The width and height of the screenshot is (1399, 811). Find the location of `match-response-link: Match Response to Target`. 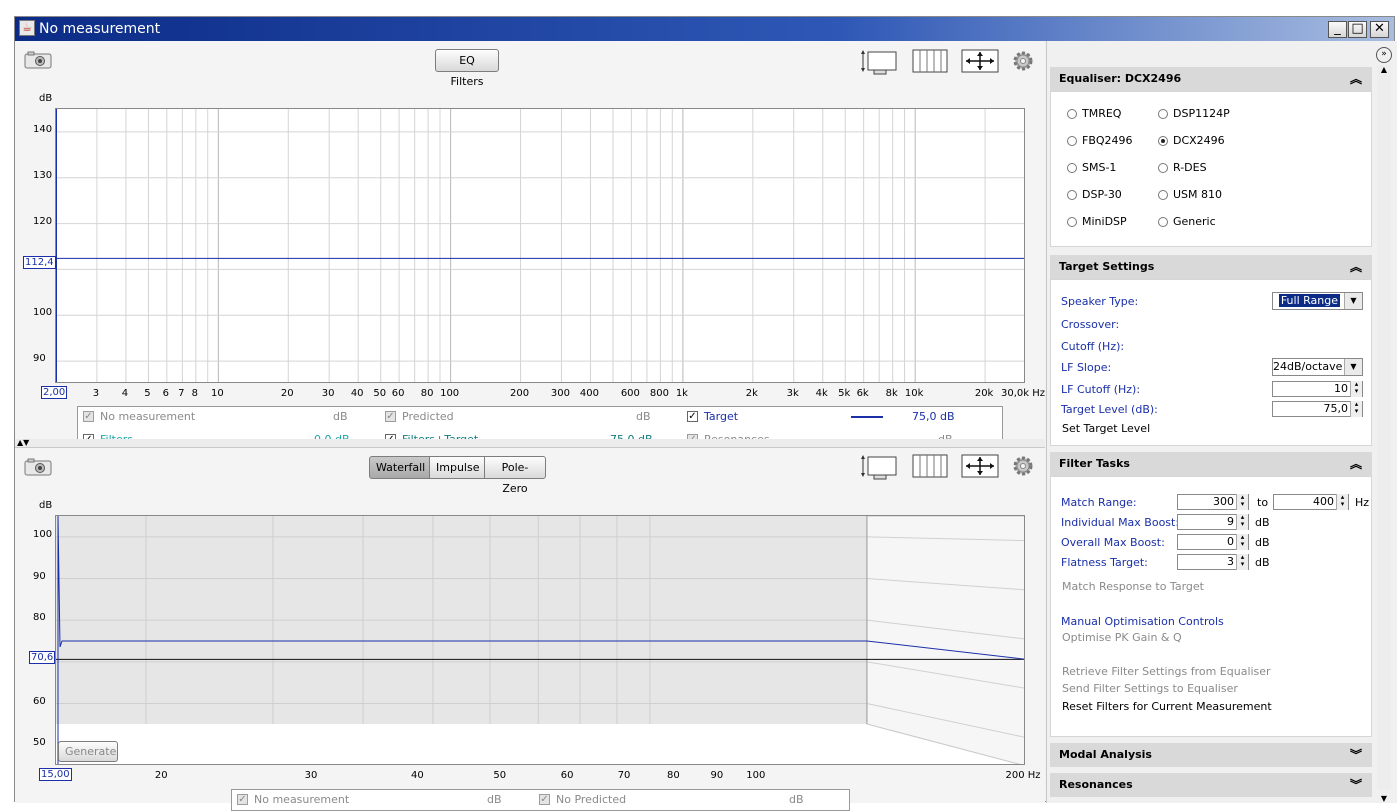

match-response-link: Match Response to Target is located at coordinates (1133, 586).